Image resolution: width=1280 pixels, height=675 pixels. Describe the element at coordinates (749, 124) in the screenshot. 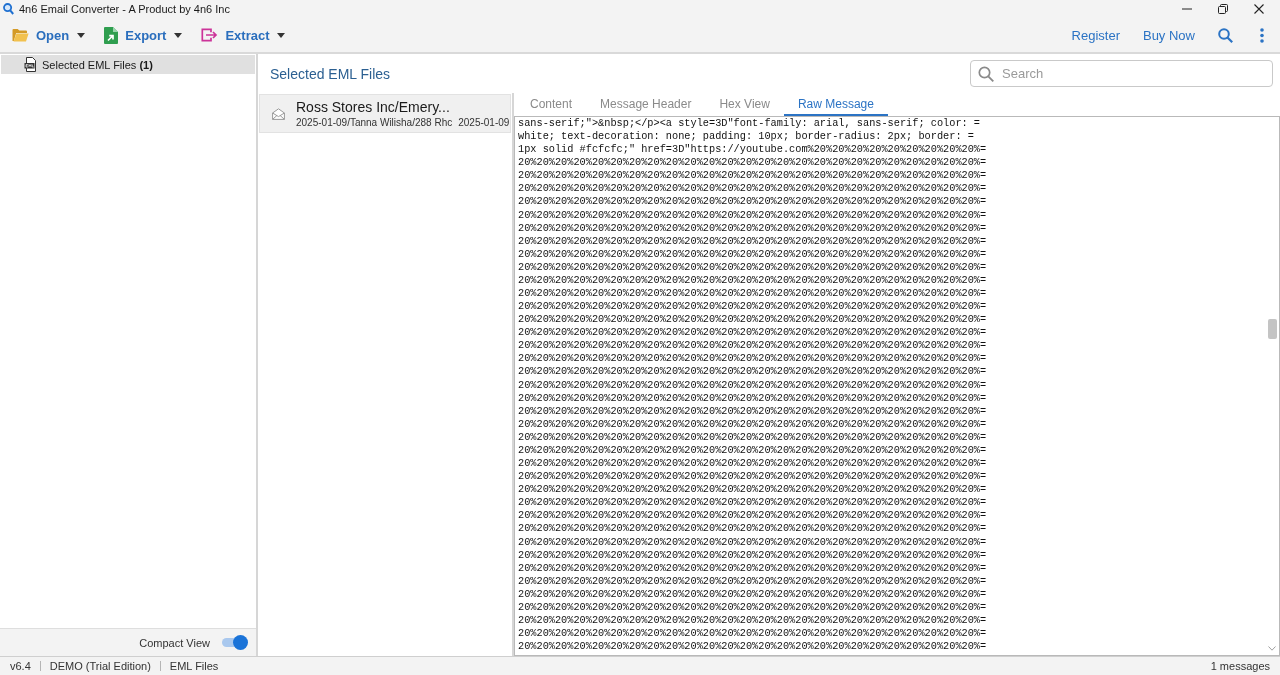

I see `raw-message-line: sans-serif;">&nbsp;</p><a style=3D"font-family: arial, sans-serif; color: =` at that location.